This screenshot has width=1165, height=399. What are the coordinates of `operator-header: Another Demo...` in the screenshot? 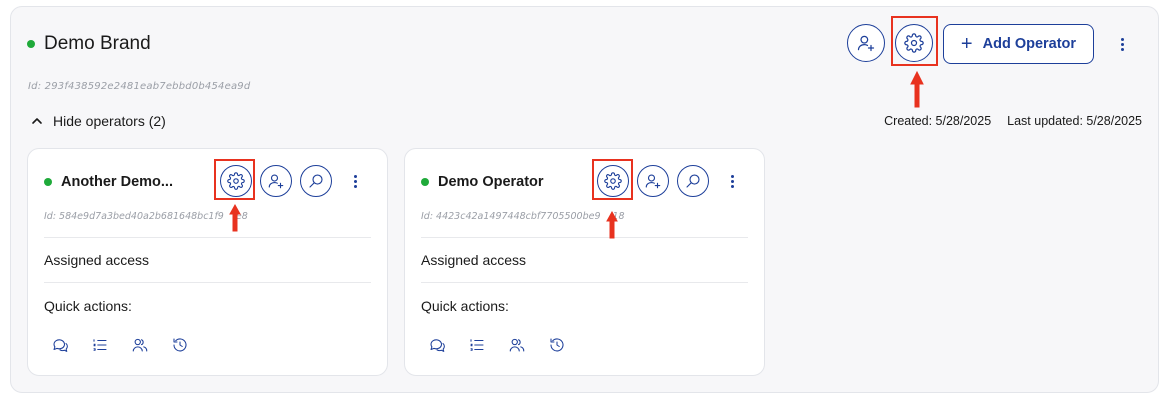 It's located at (108, 182).